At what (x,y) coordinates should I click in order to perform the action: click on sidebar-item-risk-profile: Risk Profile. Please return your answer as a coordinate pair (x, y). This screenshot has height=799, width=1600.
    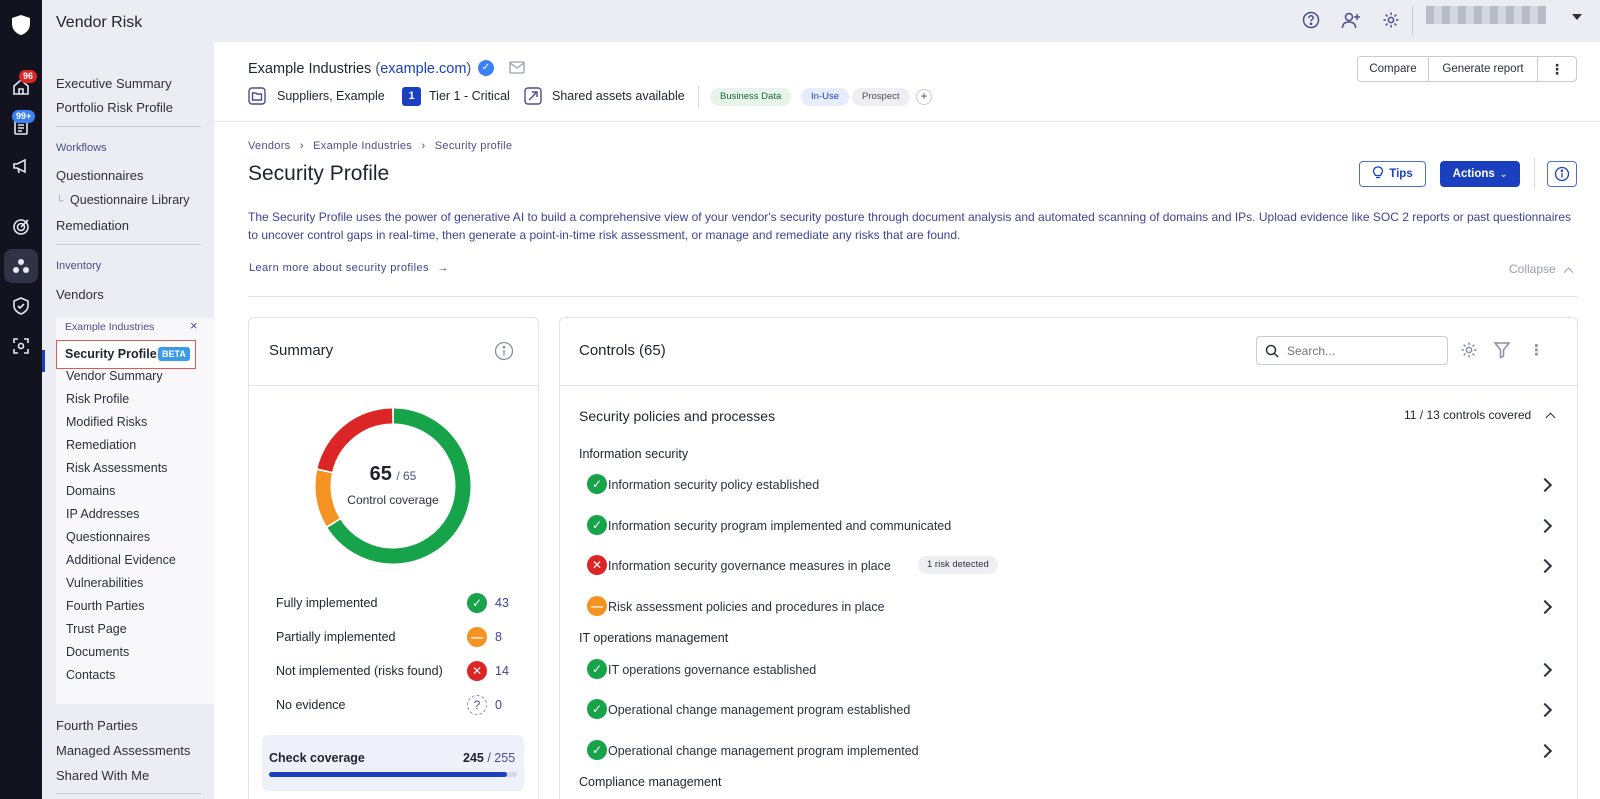
    Looking at the image, I should click on (97, 399).